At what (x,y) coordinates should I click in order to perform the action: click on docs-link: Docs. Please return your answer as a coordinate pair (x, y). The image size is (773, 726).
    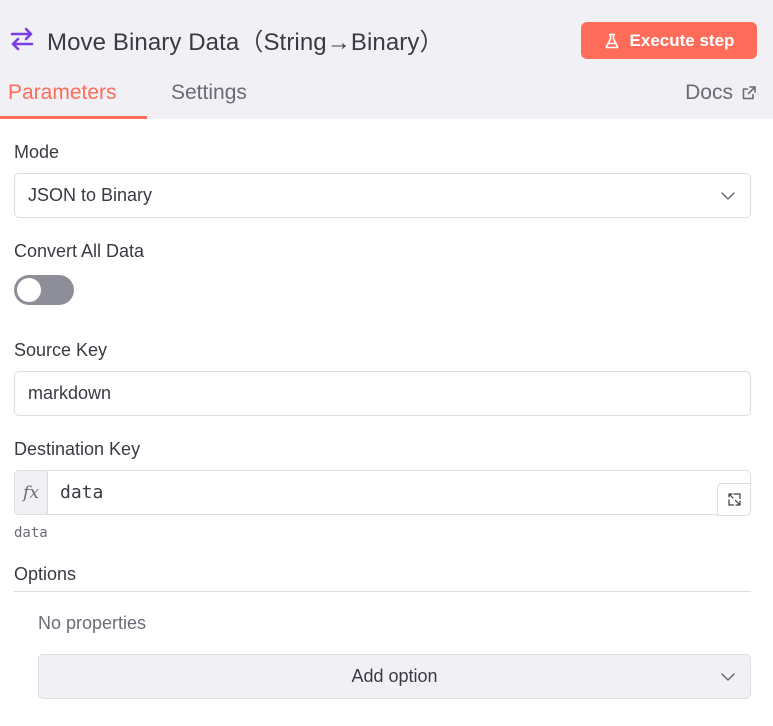
    Looking at the image, I should click on (721, 93).